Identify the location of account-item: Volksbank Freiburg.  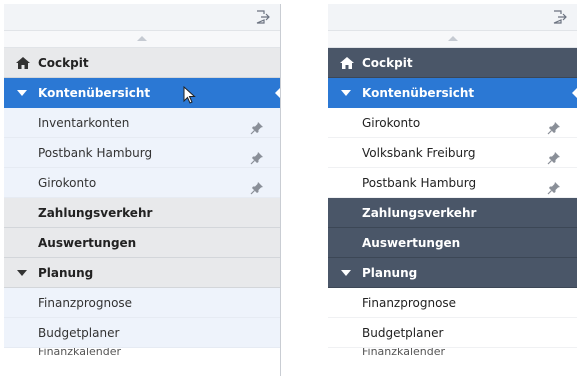
(452, 153).